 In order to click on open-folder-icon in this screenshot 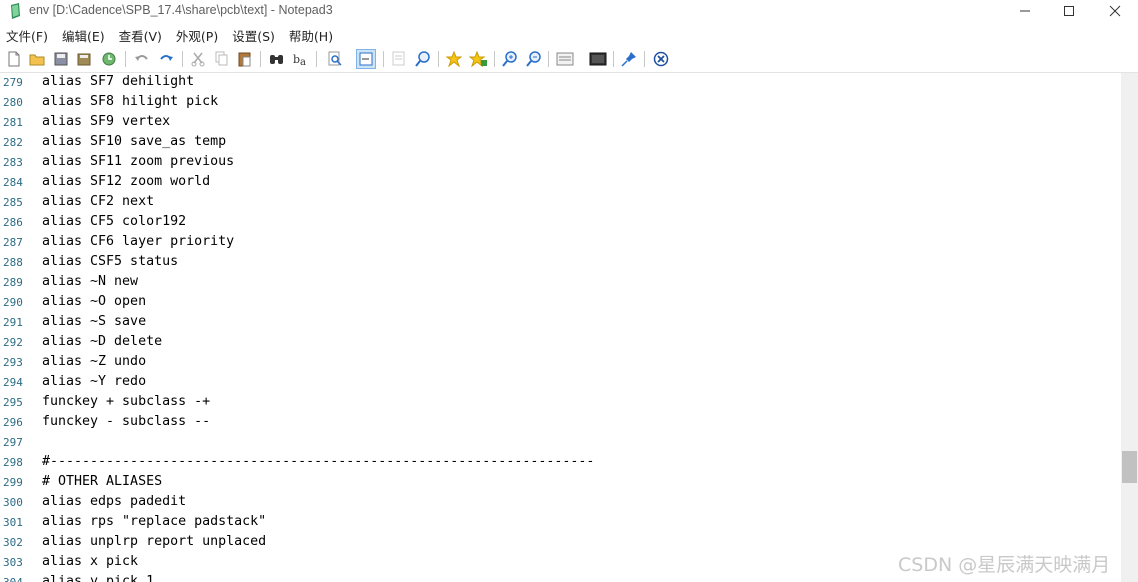, I will do `click(37, 59)`.